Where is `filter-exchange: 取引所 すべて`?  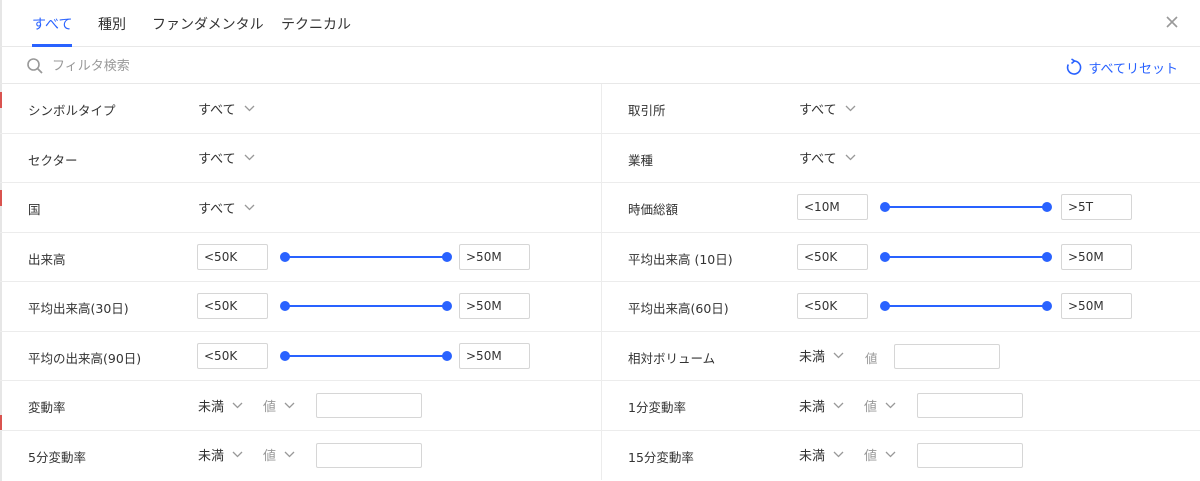 filter-exchange: 取引所 すべて is located at coordinates (901, 108).